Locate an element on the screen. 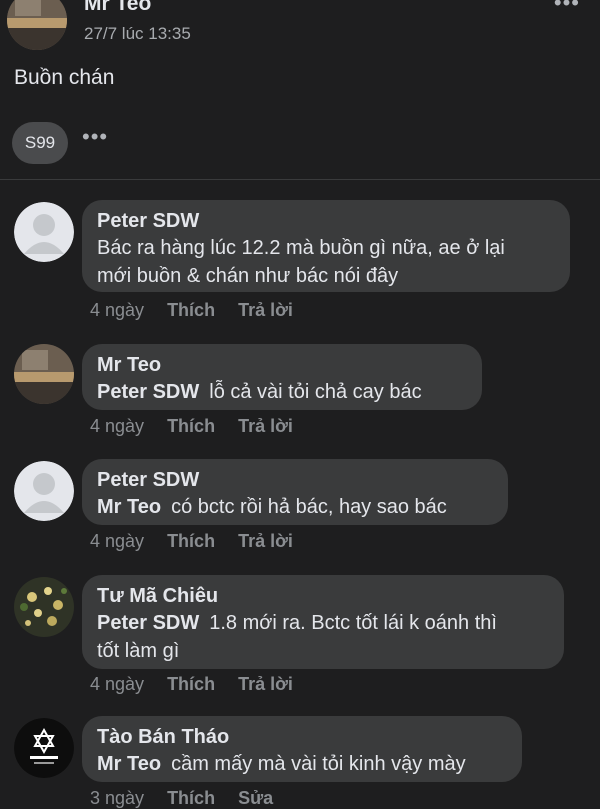 This screenshot has height=809, width=600. comment-actions: 3 ngày Thích Sửa is located at coordinates (190, 798).